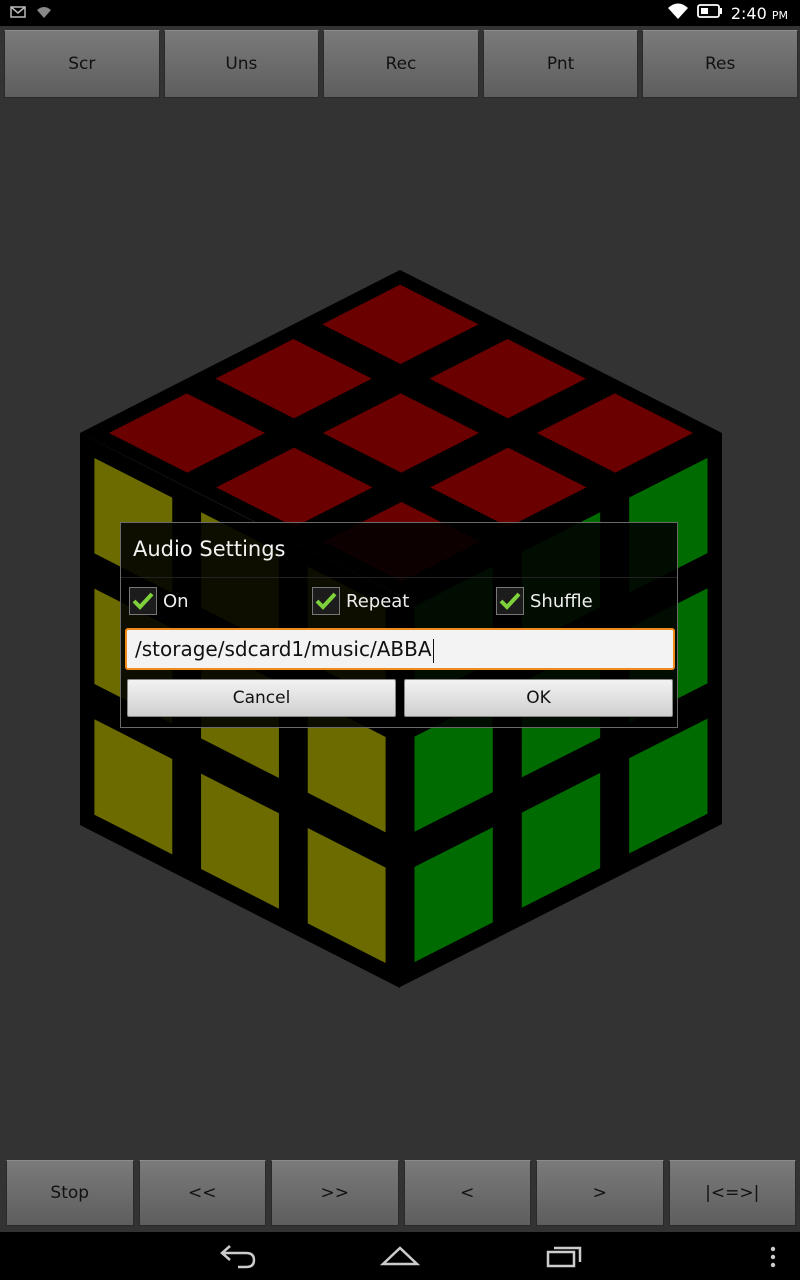 The height and width of the screenshot is (1280, 800). I want to click on wifi-ghost-icon, so click(44, 13).